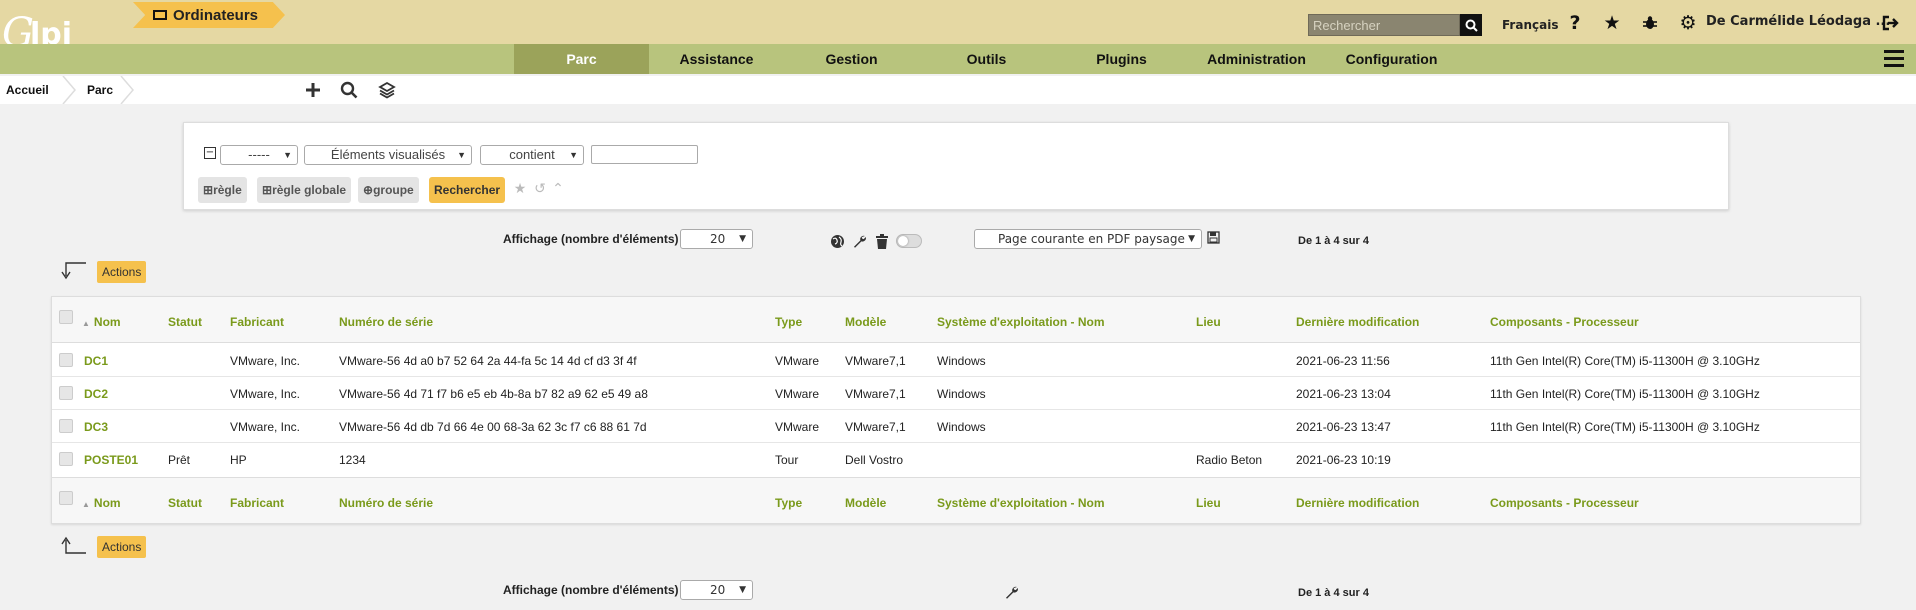 This screenshot has height=610, width=1916. I want to click on menu-gestion: Gestion, so click(851, 59).